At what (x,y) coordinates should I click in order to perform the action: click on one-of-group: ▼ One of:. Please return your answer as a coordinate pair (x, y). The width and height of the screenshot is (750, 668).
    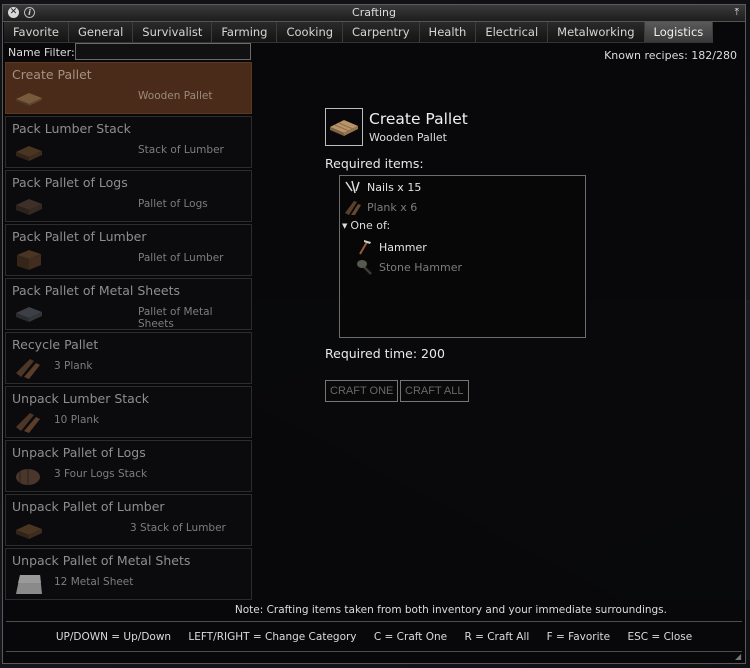
    Looking at the image, I should click on (366, 225).